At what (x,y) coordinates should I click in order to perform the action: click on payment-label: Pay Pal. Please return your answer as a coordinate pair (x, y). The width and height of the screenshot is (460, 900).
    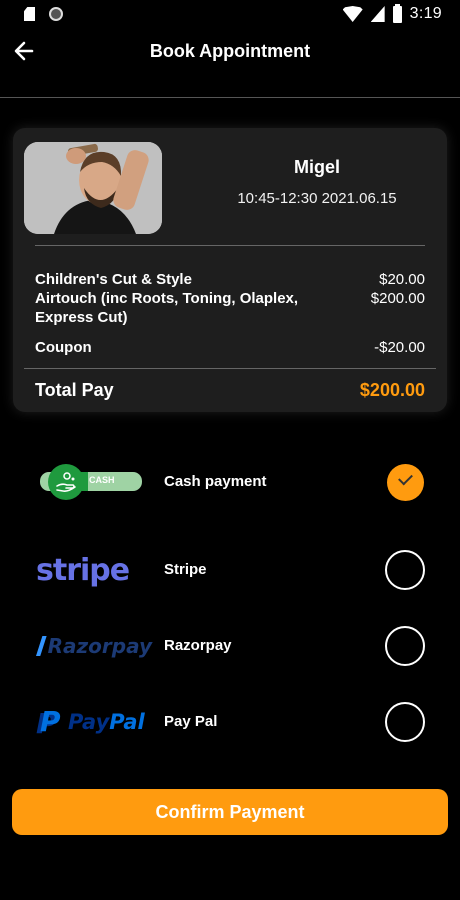
    Looking at the image, I should click on (191, 721).